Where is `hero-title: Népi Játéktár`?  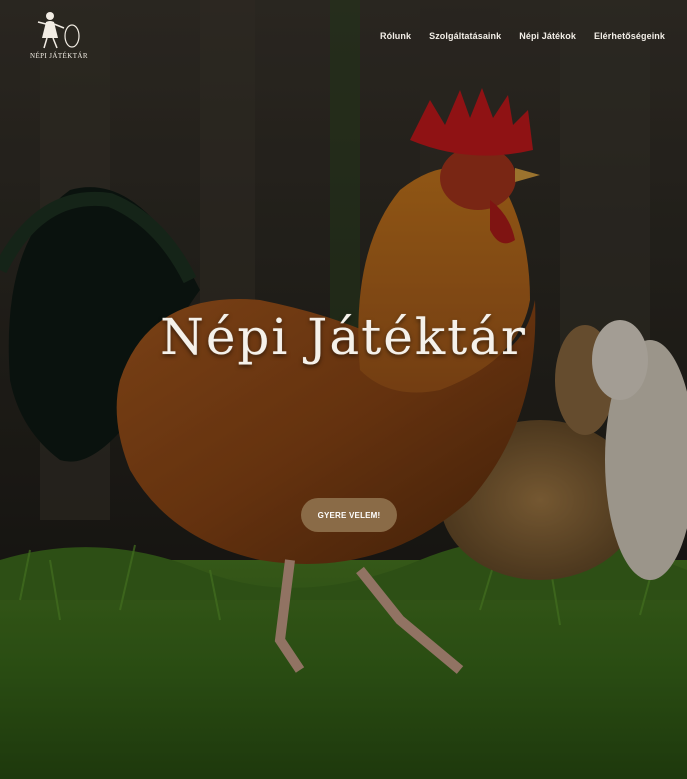 hero-title: Népi Játéktár is located at coordinates (343, 337).